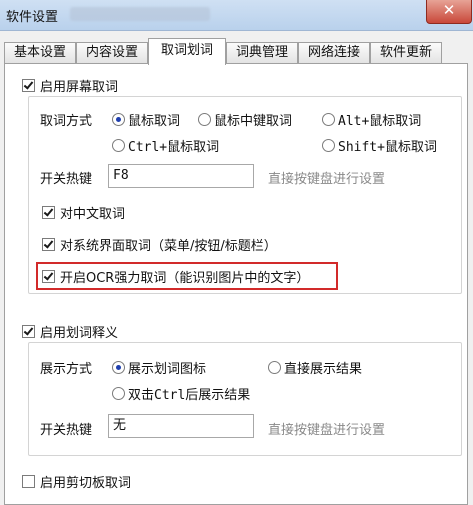 Image resolution: width=473 pixels, height=505 pixels. What do you see at coordinates (236, 15) in the screenshot?
I see `title-bar: 软件设置` at bounding box center [236, 15].